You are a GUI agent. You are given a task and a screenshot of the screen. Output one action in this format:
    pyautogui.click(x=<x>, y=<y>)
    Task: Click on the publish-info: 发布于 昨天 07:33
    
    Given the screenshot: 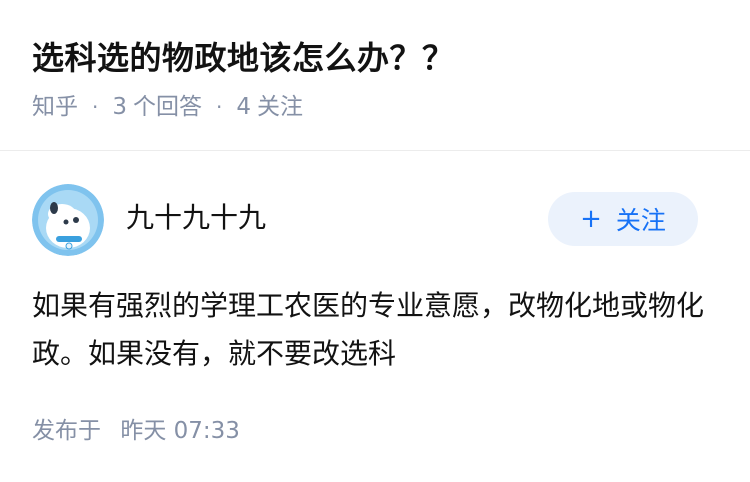 What is the action you would take?
    pyautogui.click(x=136, y=431)
    